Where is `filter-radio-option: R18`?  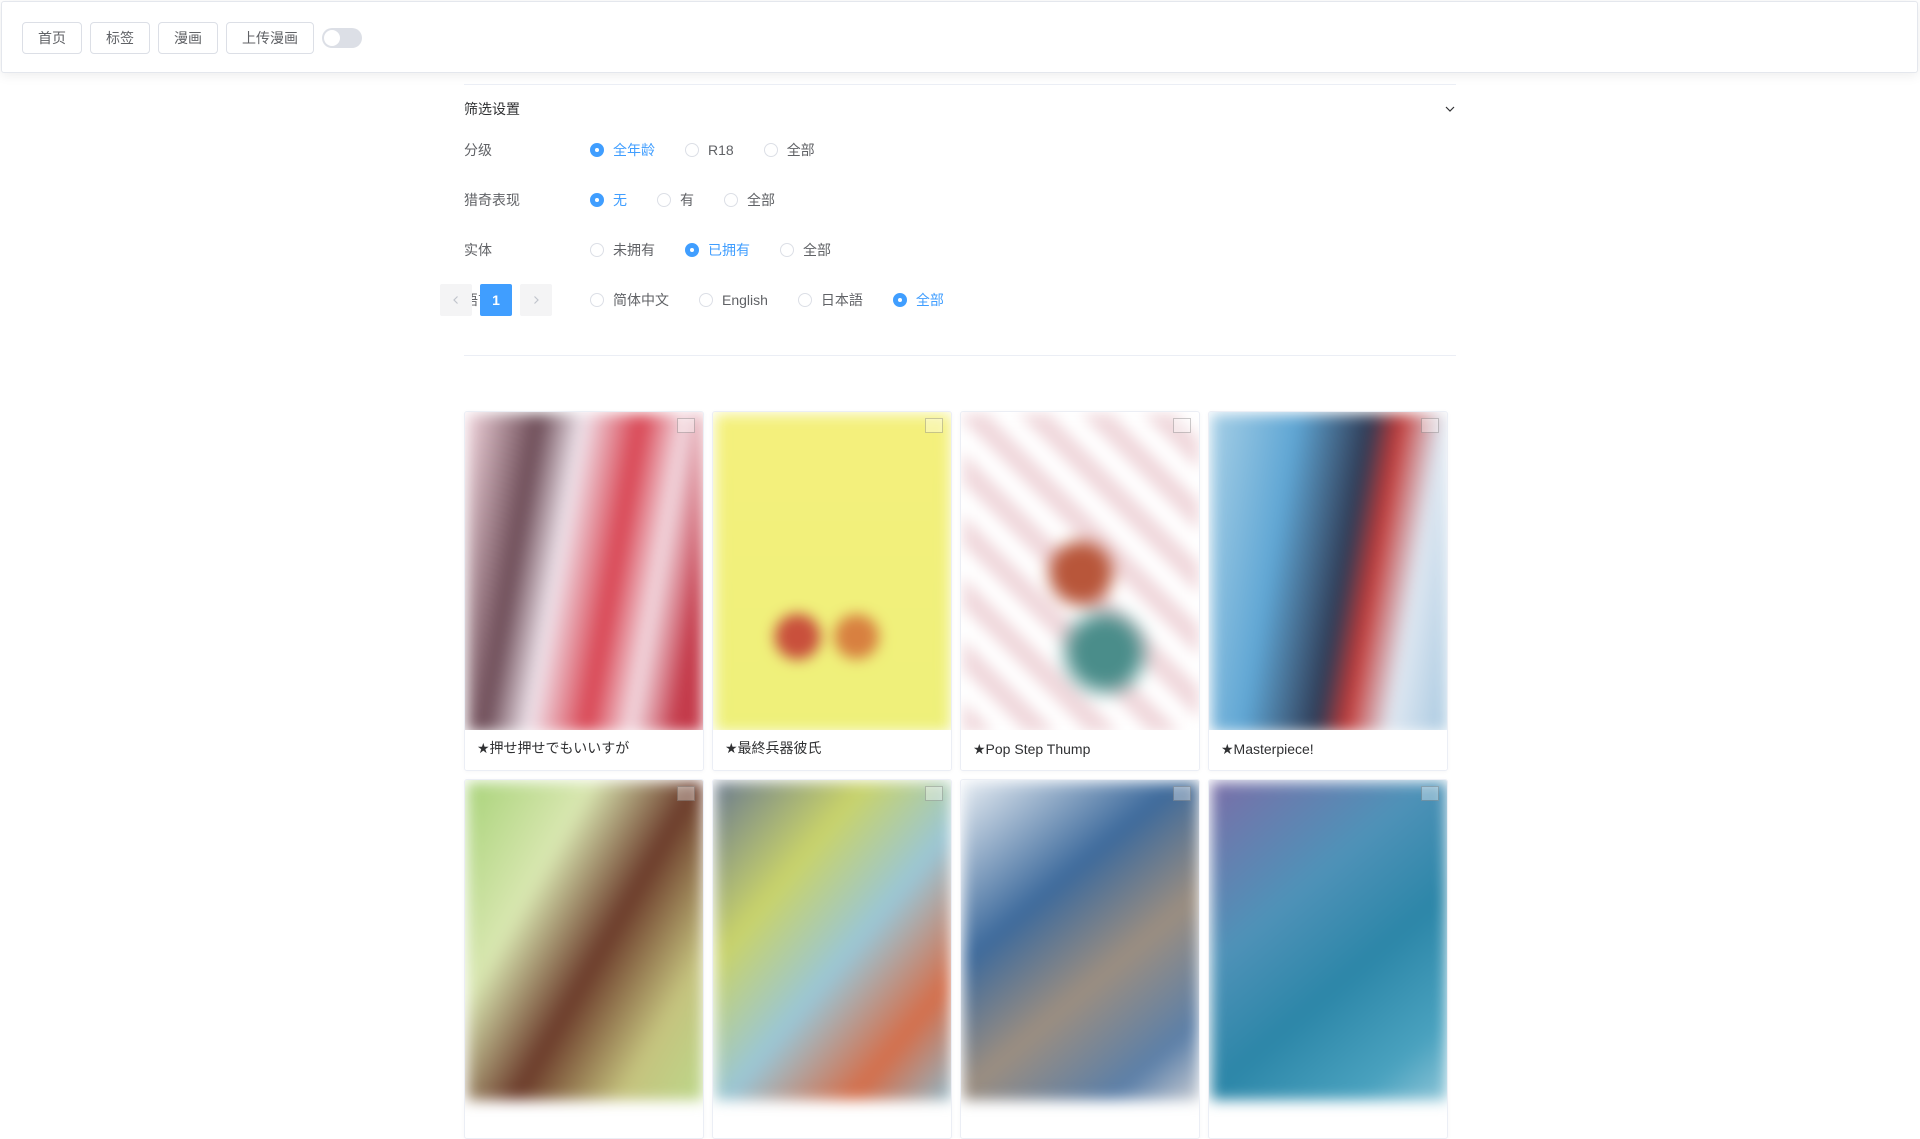
filter-radio-option: R18 is located at coordinates (709, 150).